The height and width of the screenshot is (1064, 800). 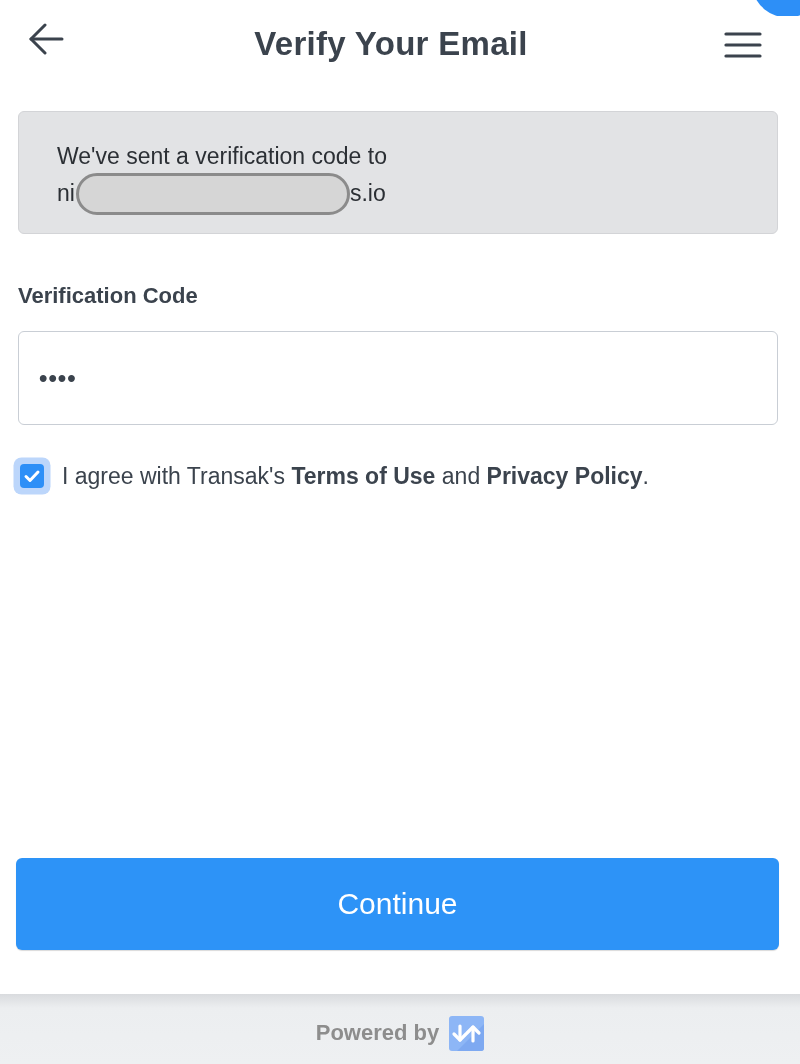 I want to click on notice-message: We've sent a verification code to, so click(x=222, y=156).